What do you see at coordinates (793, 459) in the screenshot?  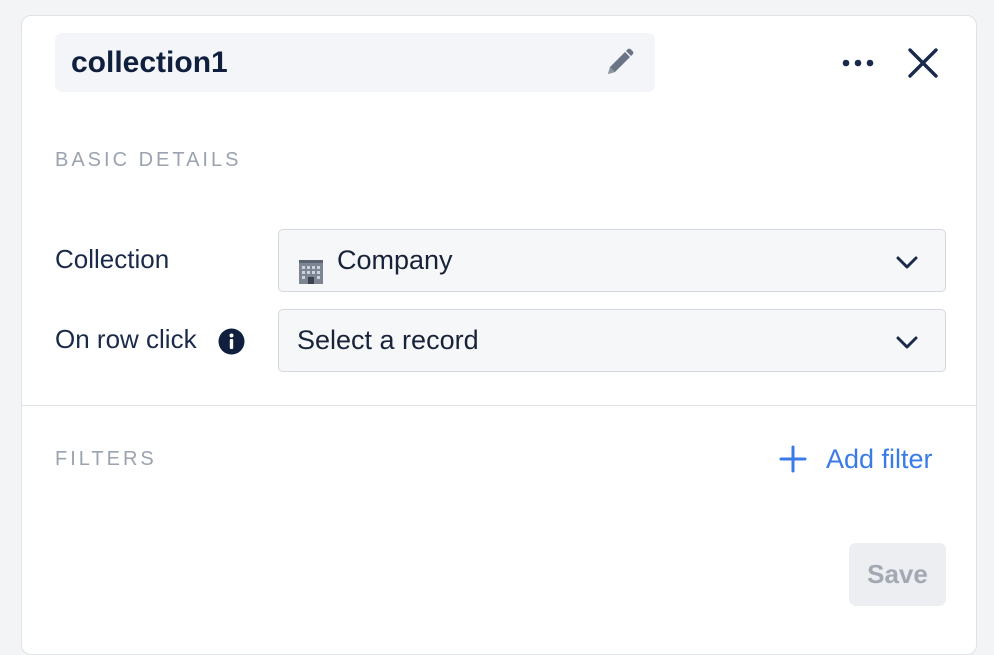 I see `plus-icon` at bounding box center [793, 459].